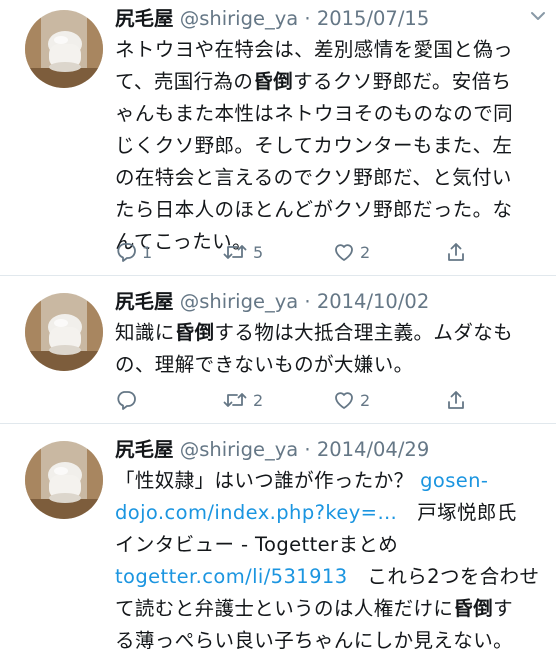  What do you see at coordinates (373, 449) in the screenshot?
I see `tweet-date: 2014/04/29` at bounding box center [373, 449].